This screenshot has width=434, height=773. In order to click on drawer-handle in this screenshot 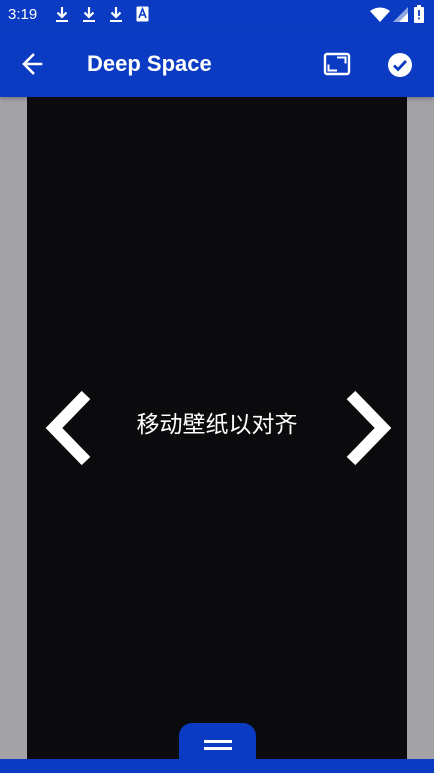, I will do `click(217, 748)`.